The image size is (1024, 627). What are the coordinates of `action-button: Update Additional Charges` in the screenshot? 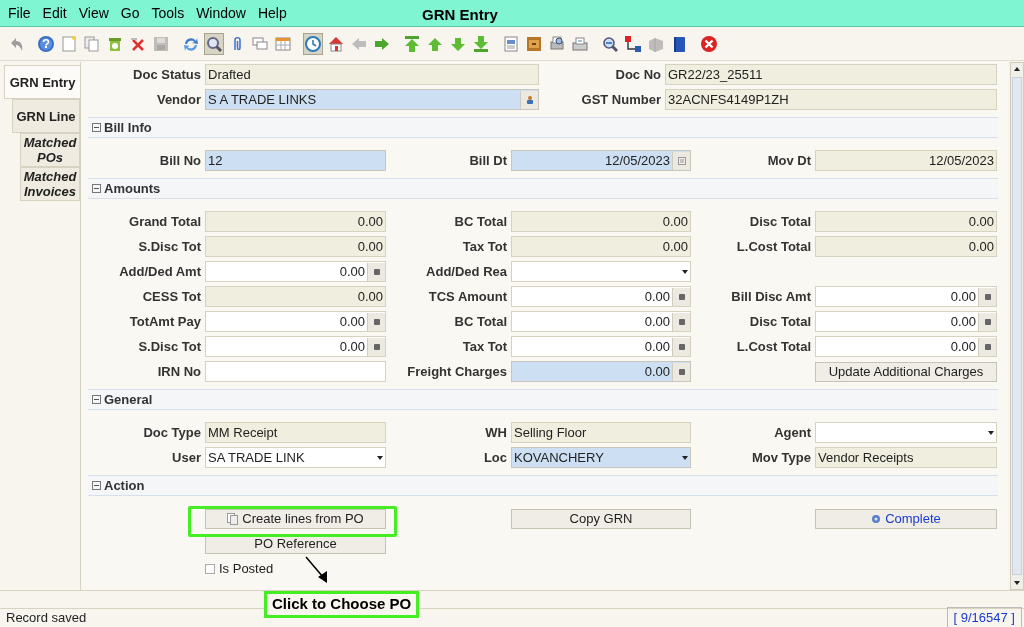 It's located at (906, 371).